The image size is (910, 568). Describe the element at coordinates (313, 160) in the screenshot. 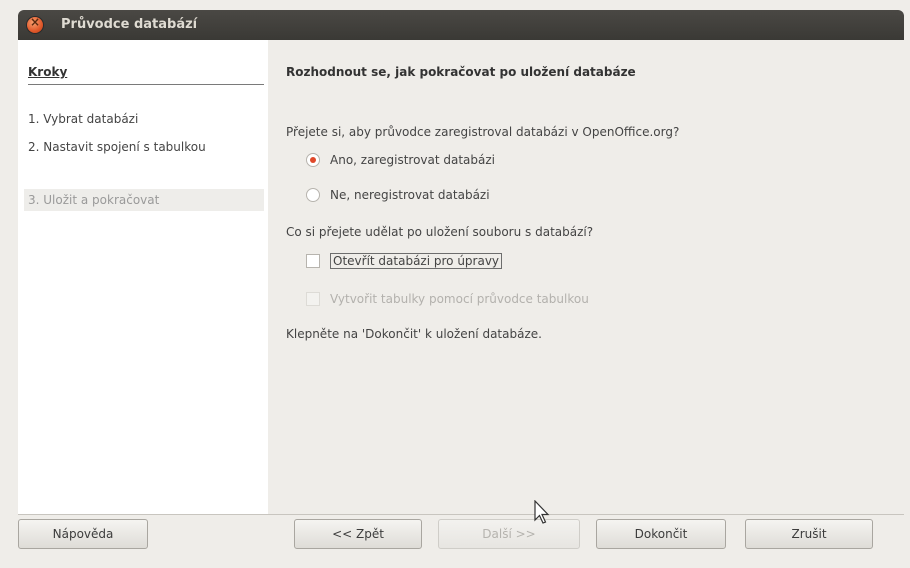

I see `radio-selected-icon` at that location.